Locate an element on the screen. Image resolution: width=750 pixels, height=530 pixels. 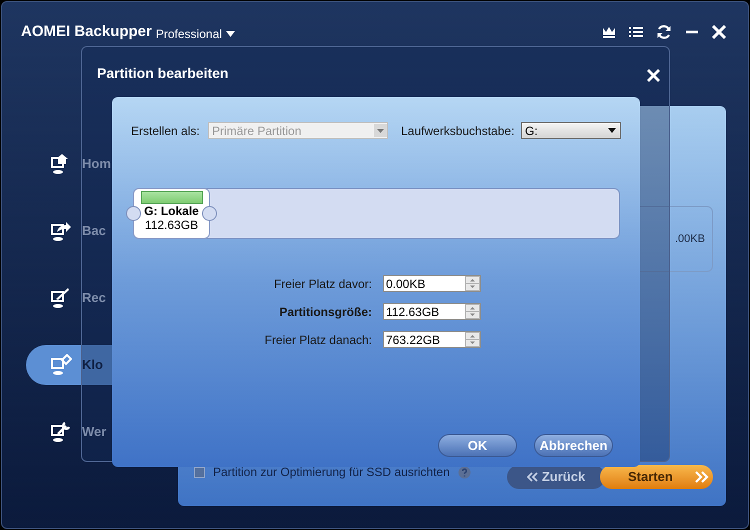
field-label: Freier Platz danach: is located at coordinates (318, 340).